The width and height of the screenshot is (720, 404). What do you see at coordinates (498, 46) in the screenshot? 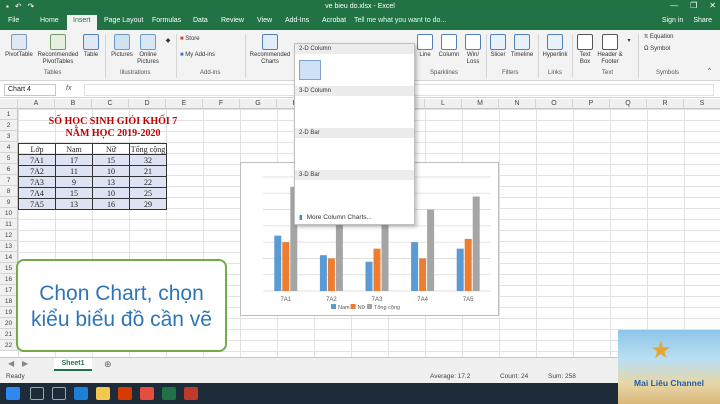
I see `slicer-button: Slicer` at bounding box center [498, 46].